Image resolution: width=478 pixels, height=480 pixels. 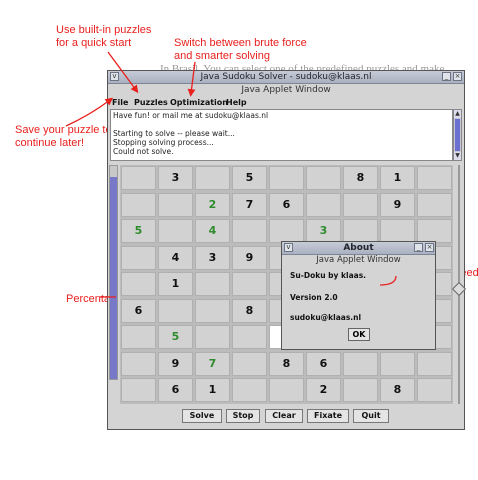 I want to click on window-subtitle: Java Applet Window, so click(x=286, y=90).